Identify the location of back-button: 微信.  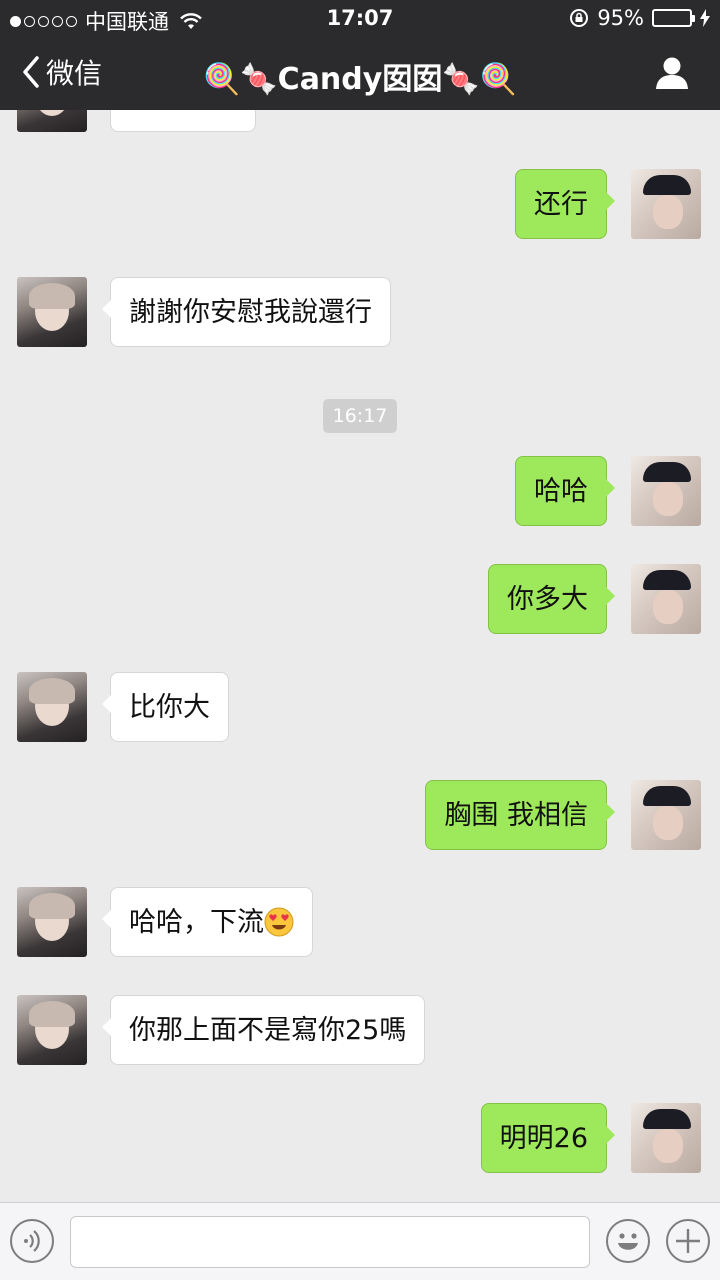
(61, 72).